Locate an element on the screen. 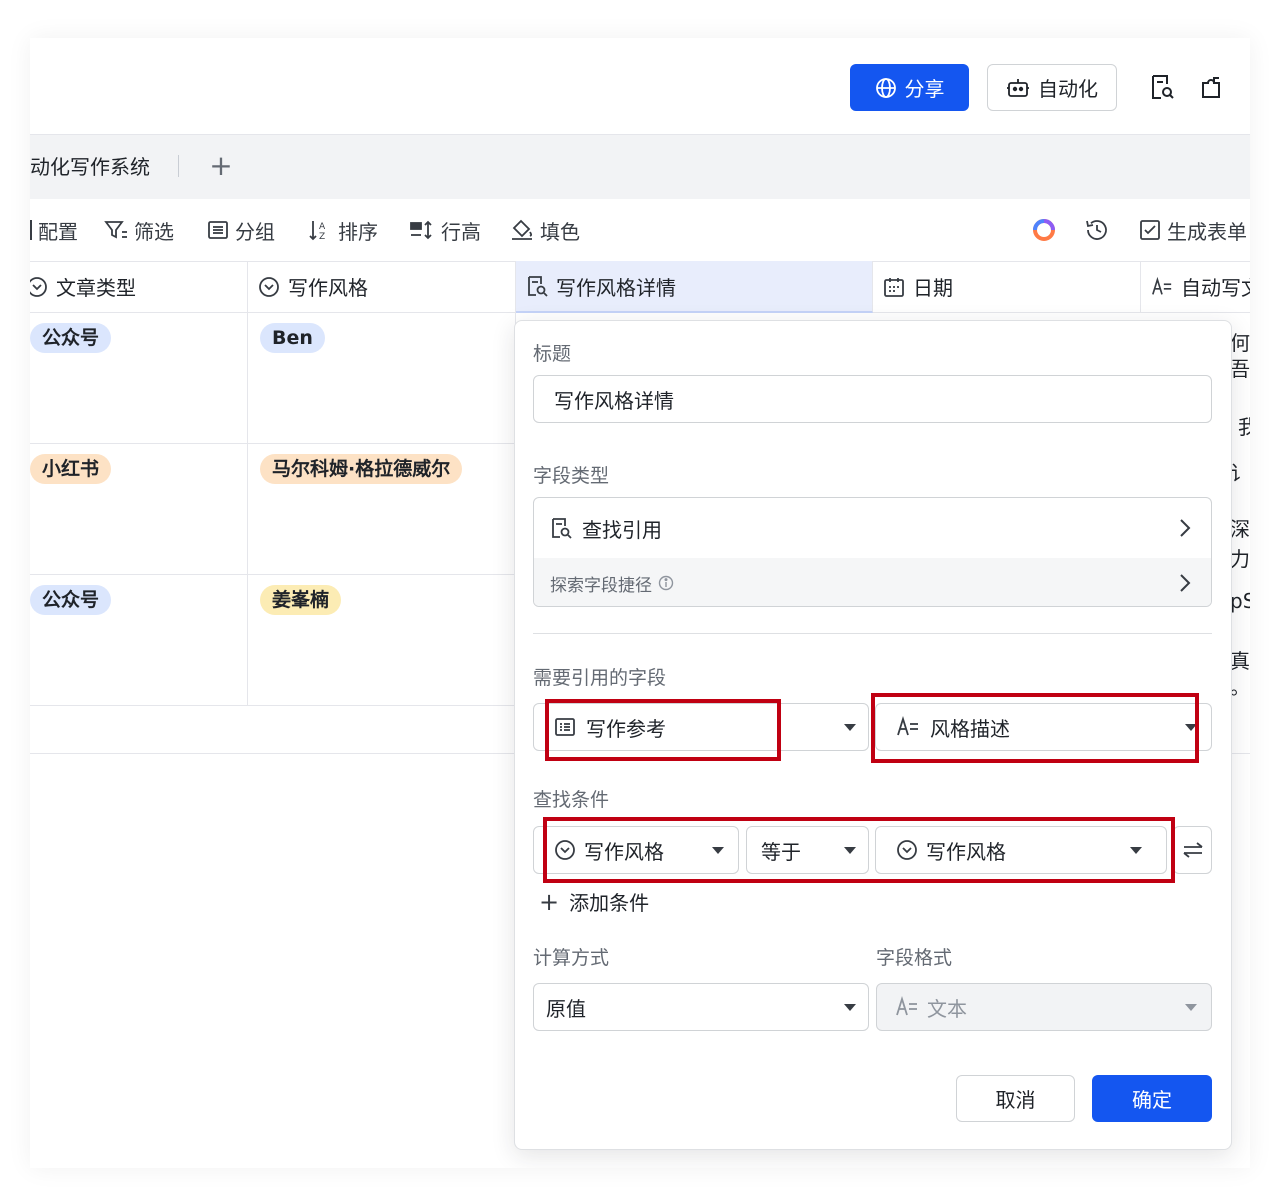  globe-icon is located at coordinates (885, 87).